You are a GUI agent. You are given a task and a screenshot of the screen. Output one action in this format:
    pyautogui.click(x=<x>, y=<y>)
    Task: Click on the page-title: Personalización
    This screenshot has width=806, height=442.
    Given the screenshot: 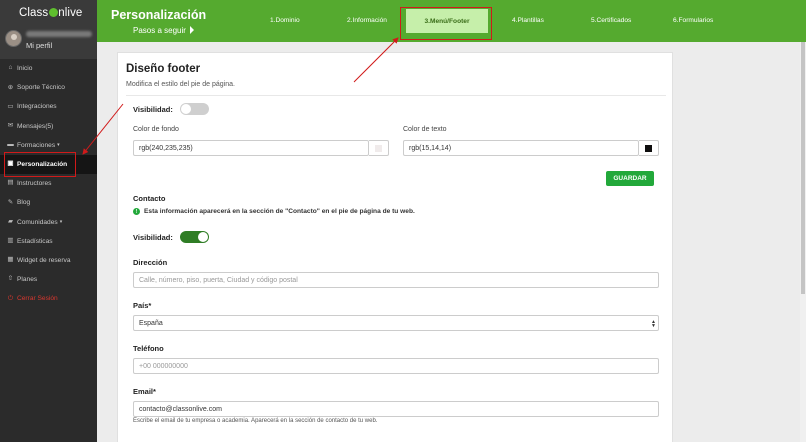 What is the action you would take?
    pyautogui.click(x=159, y=15)
    